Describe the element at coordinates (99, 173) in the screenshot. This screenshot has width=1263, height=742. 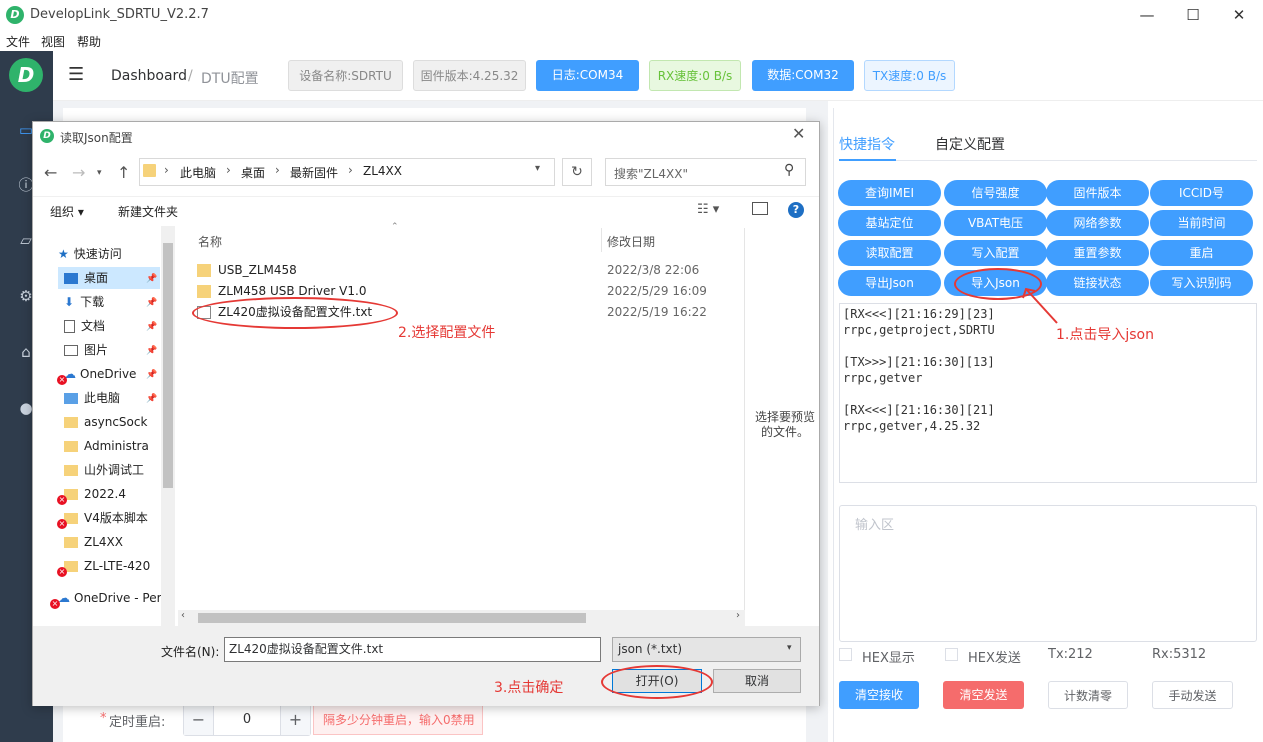
I see `recent-chevron-icon: ▾` at that location.